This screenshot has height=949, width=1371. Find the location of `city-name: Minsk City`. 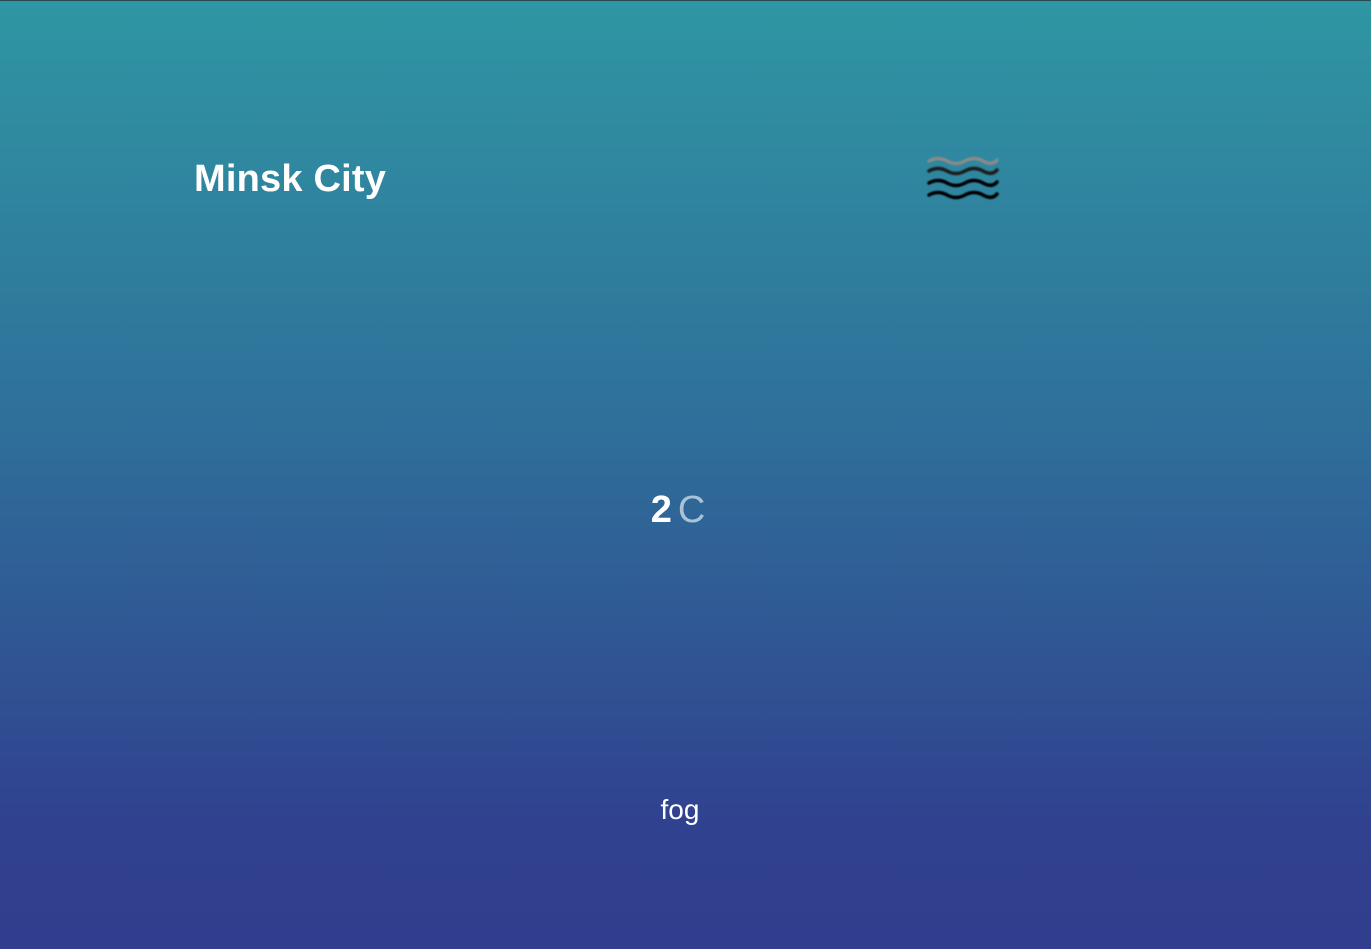

city-name: Minsk City is located at coordinates (290, 179).